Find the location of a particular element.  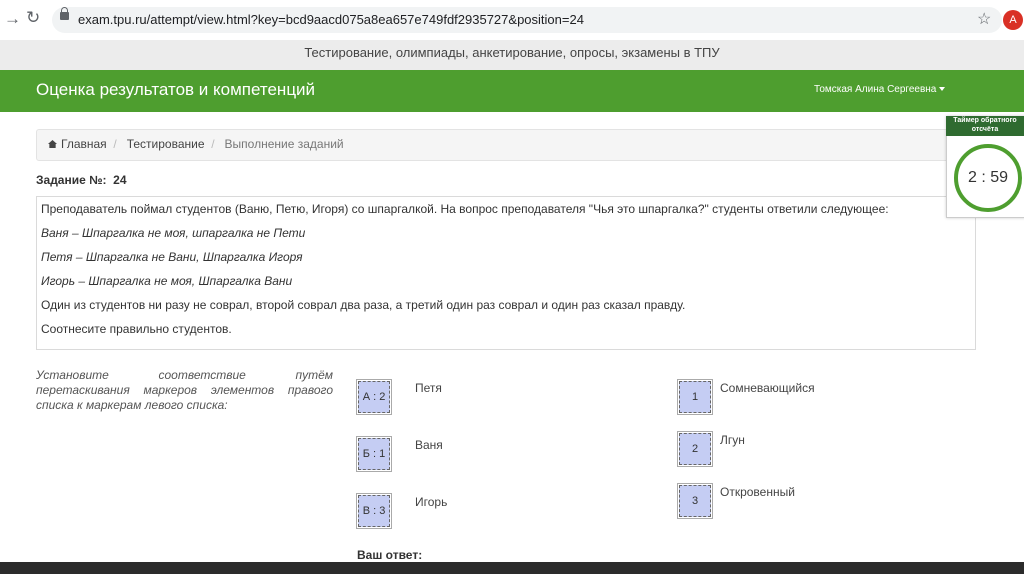

left-label-vanya: Ваня is located at coordinates (429, 445).